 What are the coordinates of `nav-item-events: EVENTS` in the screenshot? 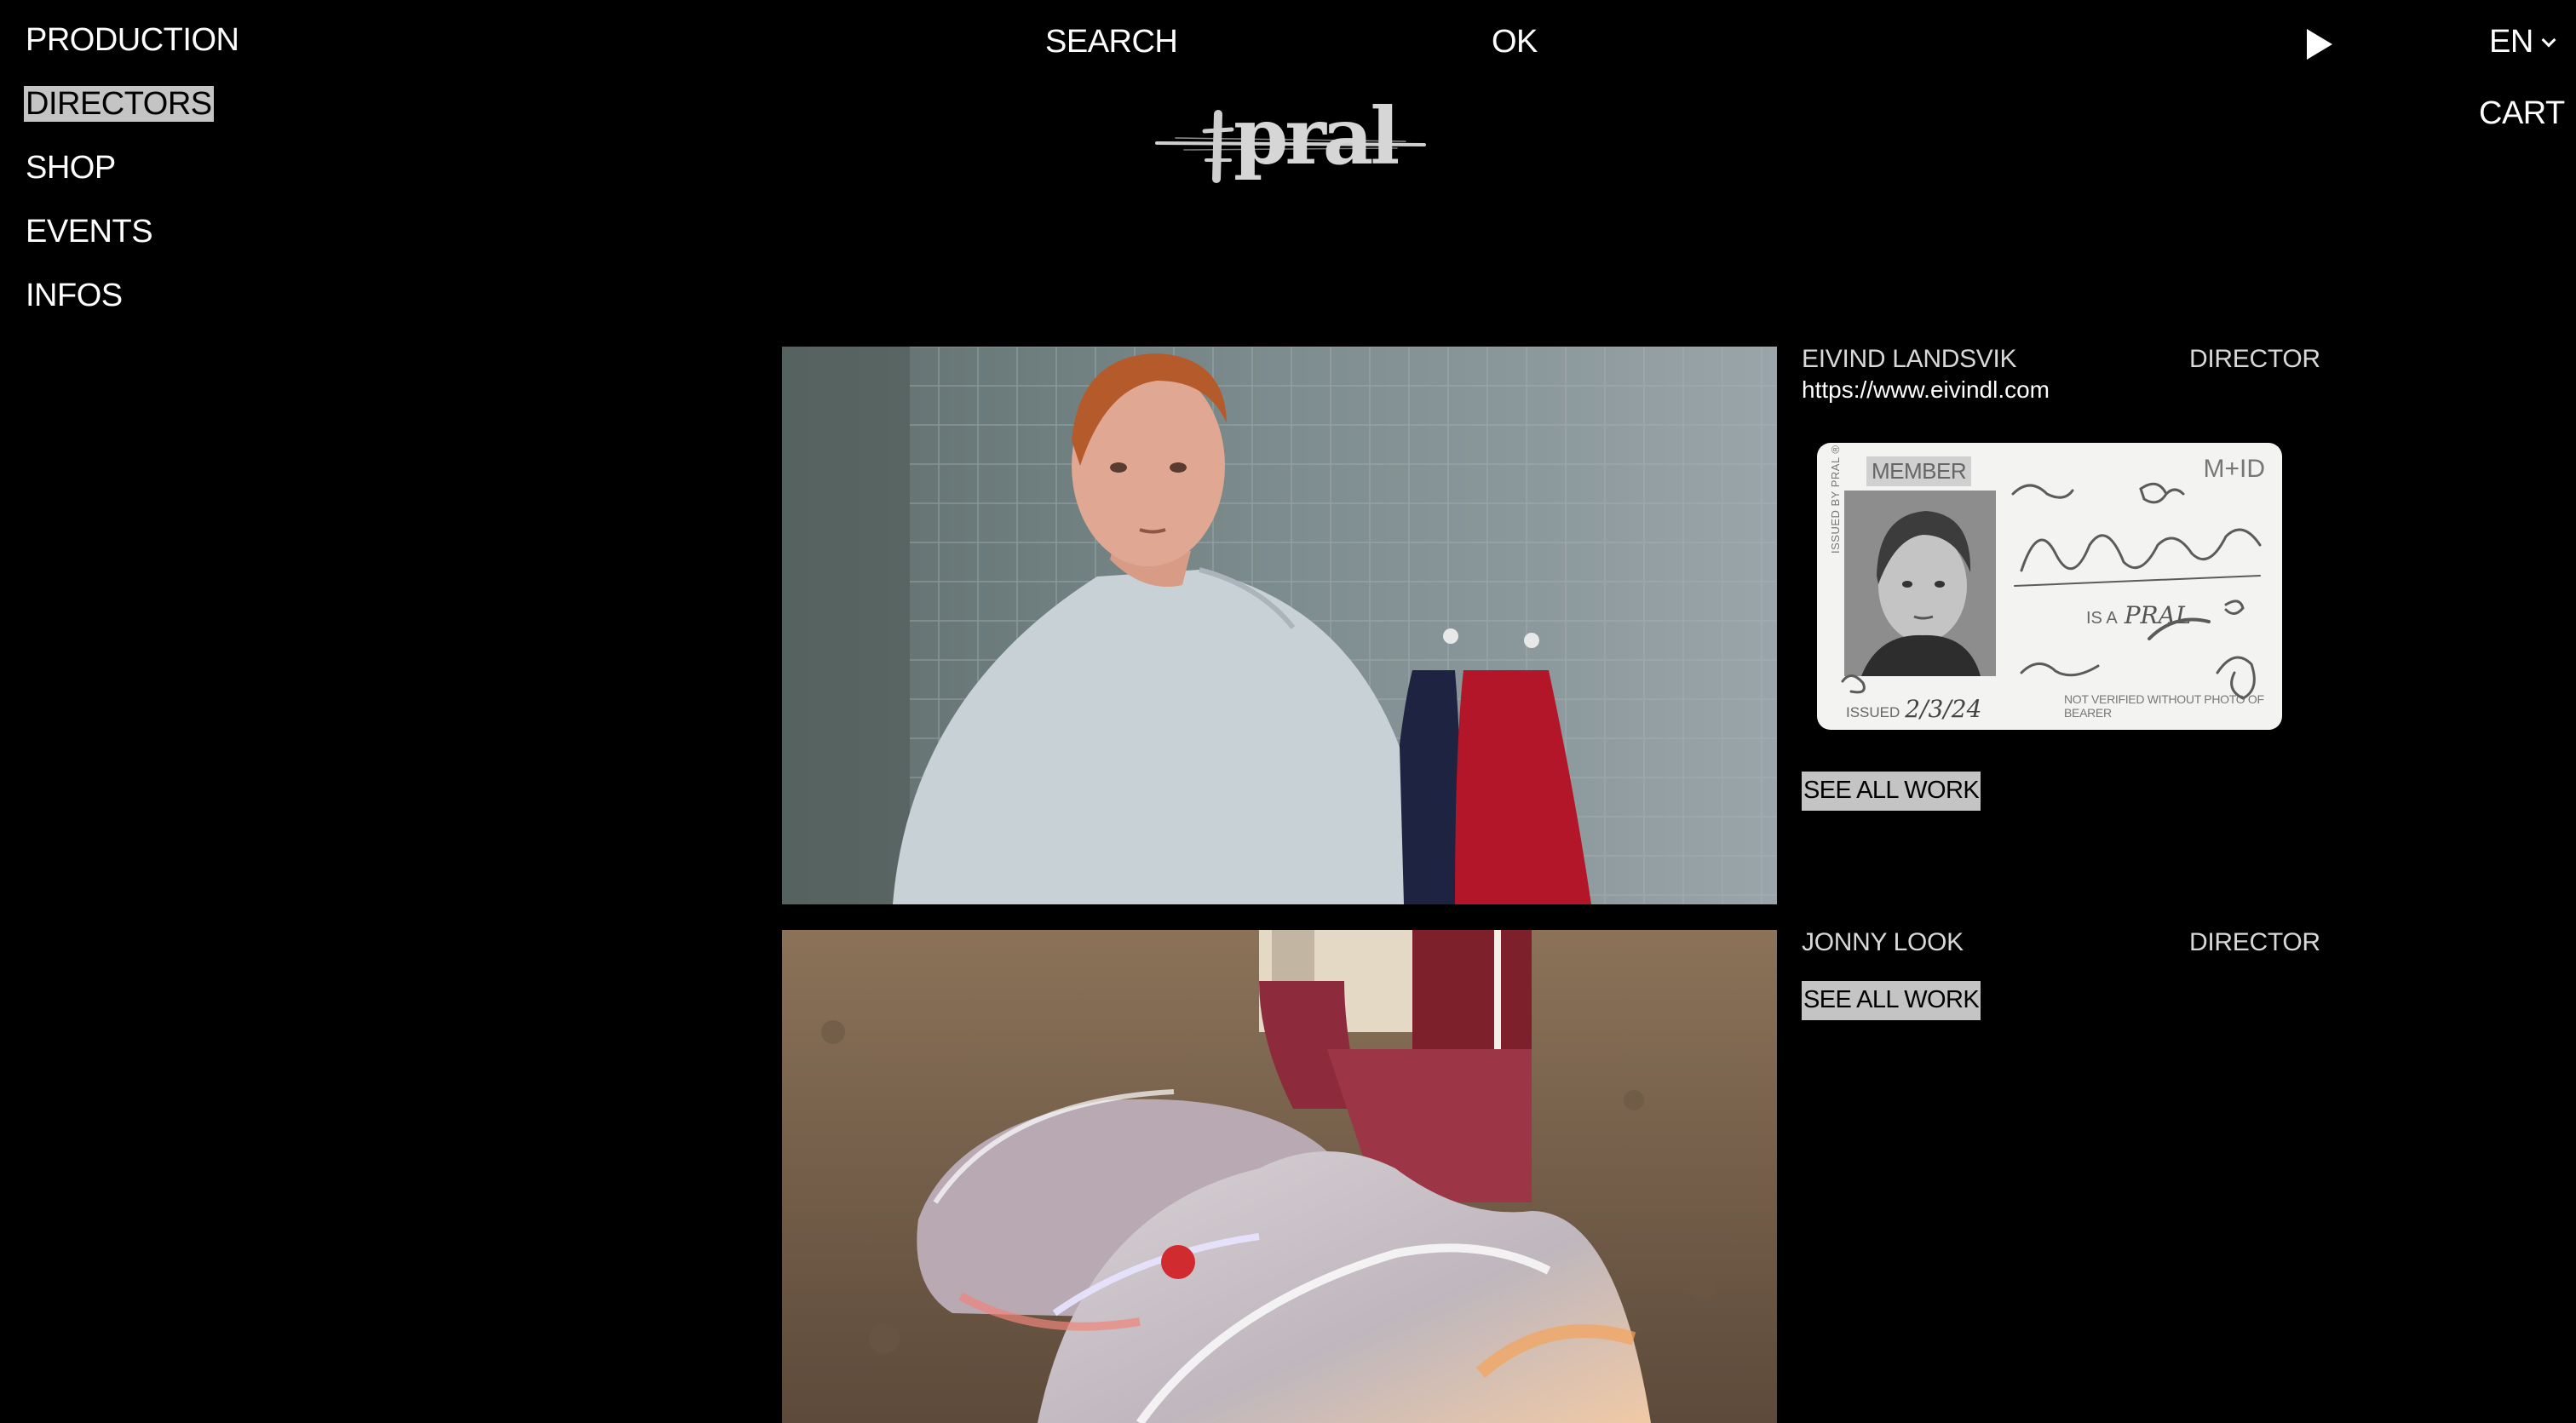 It's located at (132, 244).